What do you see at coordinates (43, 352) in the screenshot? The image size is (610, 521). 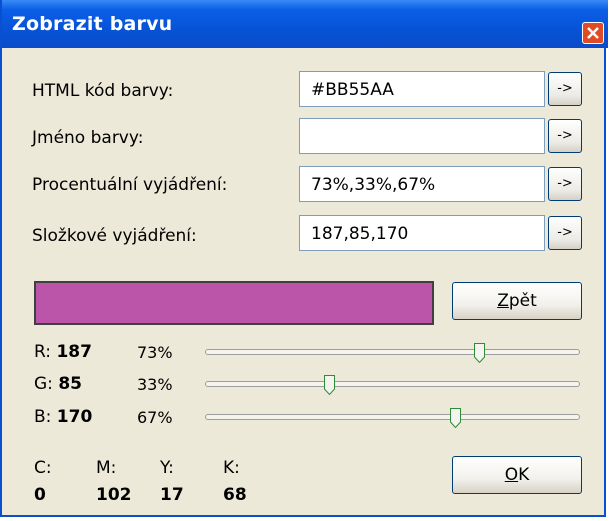 I see `red-label: R:` at bounding box center [43, 352].